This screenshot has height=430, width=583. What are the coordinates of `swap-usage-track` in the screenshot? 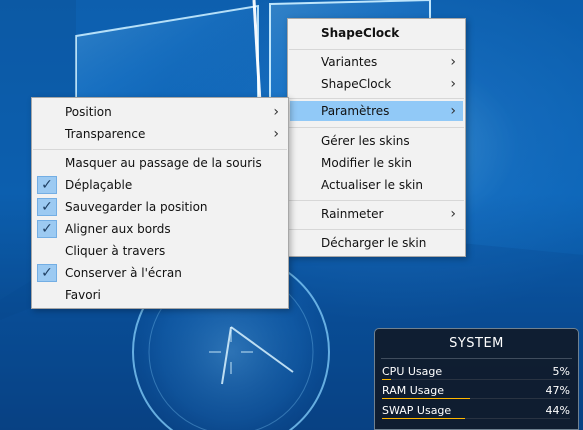 It's located at (476, 418).